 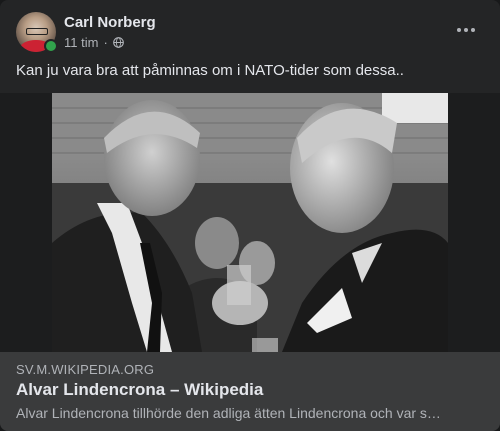 I want to click on link-title: Alvar Lindencrona – Wikipedia, so click(x=139, y=390).